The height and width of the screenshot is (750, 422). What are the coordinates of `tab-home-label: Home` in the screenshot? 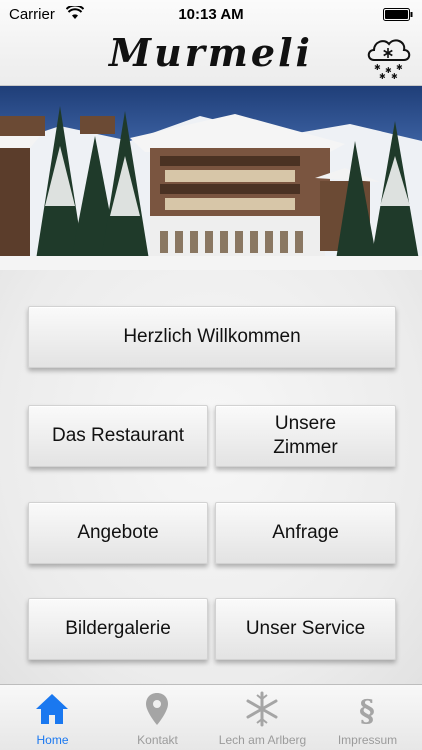 It's located at (52, 740).